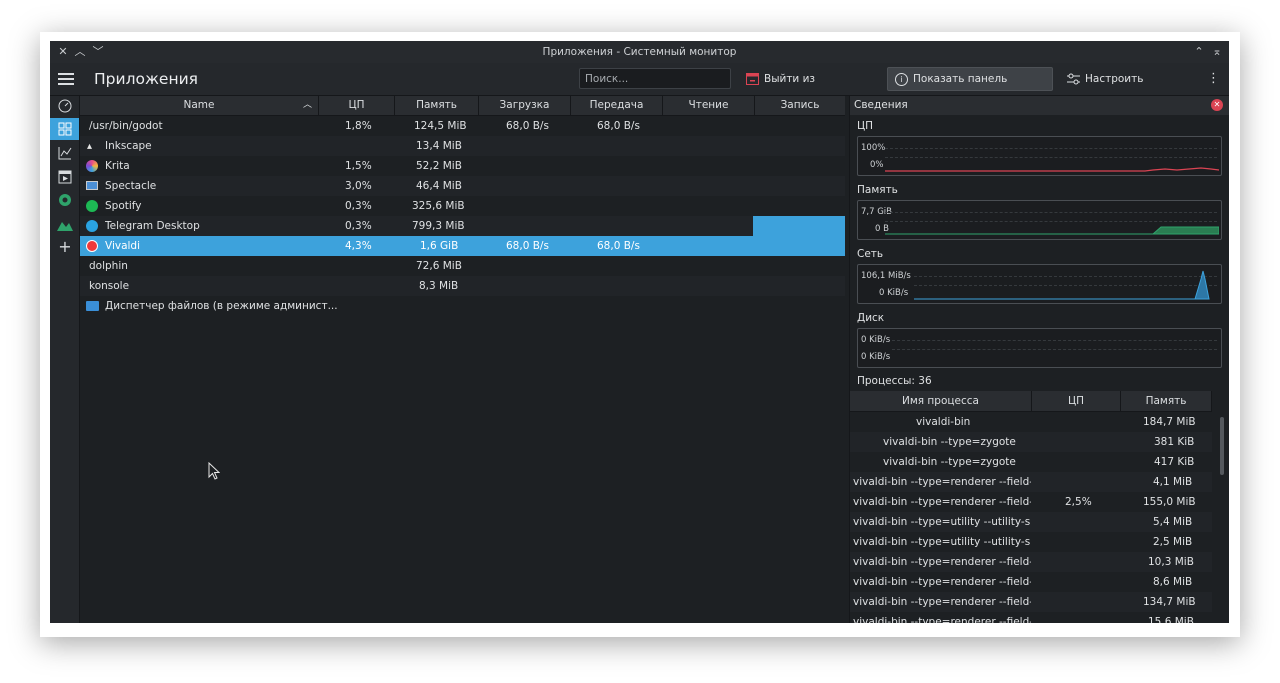 This screenshot has width=1280, height=683. What do you see at coordinates (949, 442) in the screenshot?
I see `process-name: vivaldi-bin --type=zygote` at bounding box center [949, 442].